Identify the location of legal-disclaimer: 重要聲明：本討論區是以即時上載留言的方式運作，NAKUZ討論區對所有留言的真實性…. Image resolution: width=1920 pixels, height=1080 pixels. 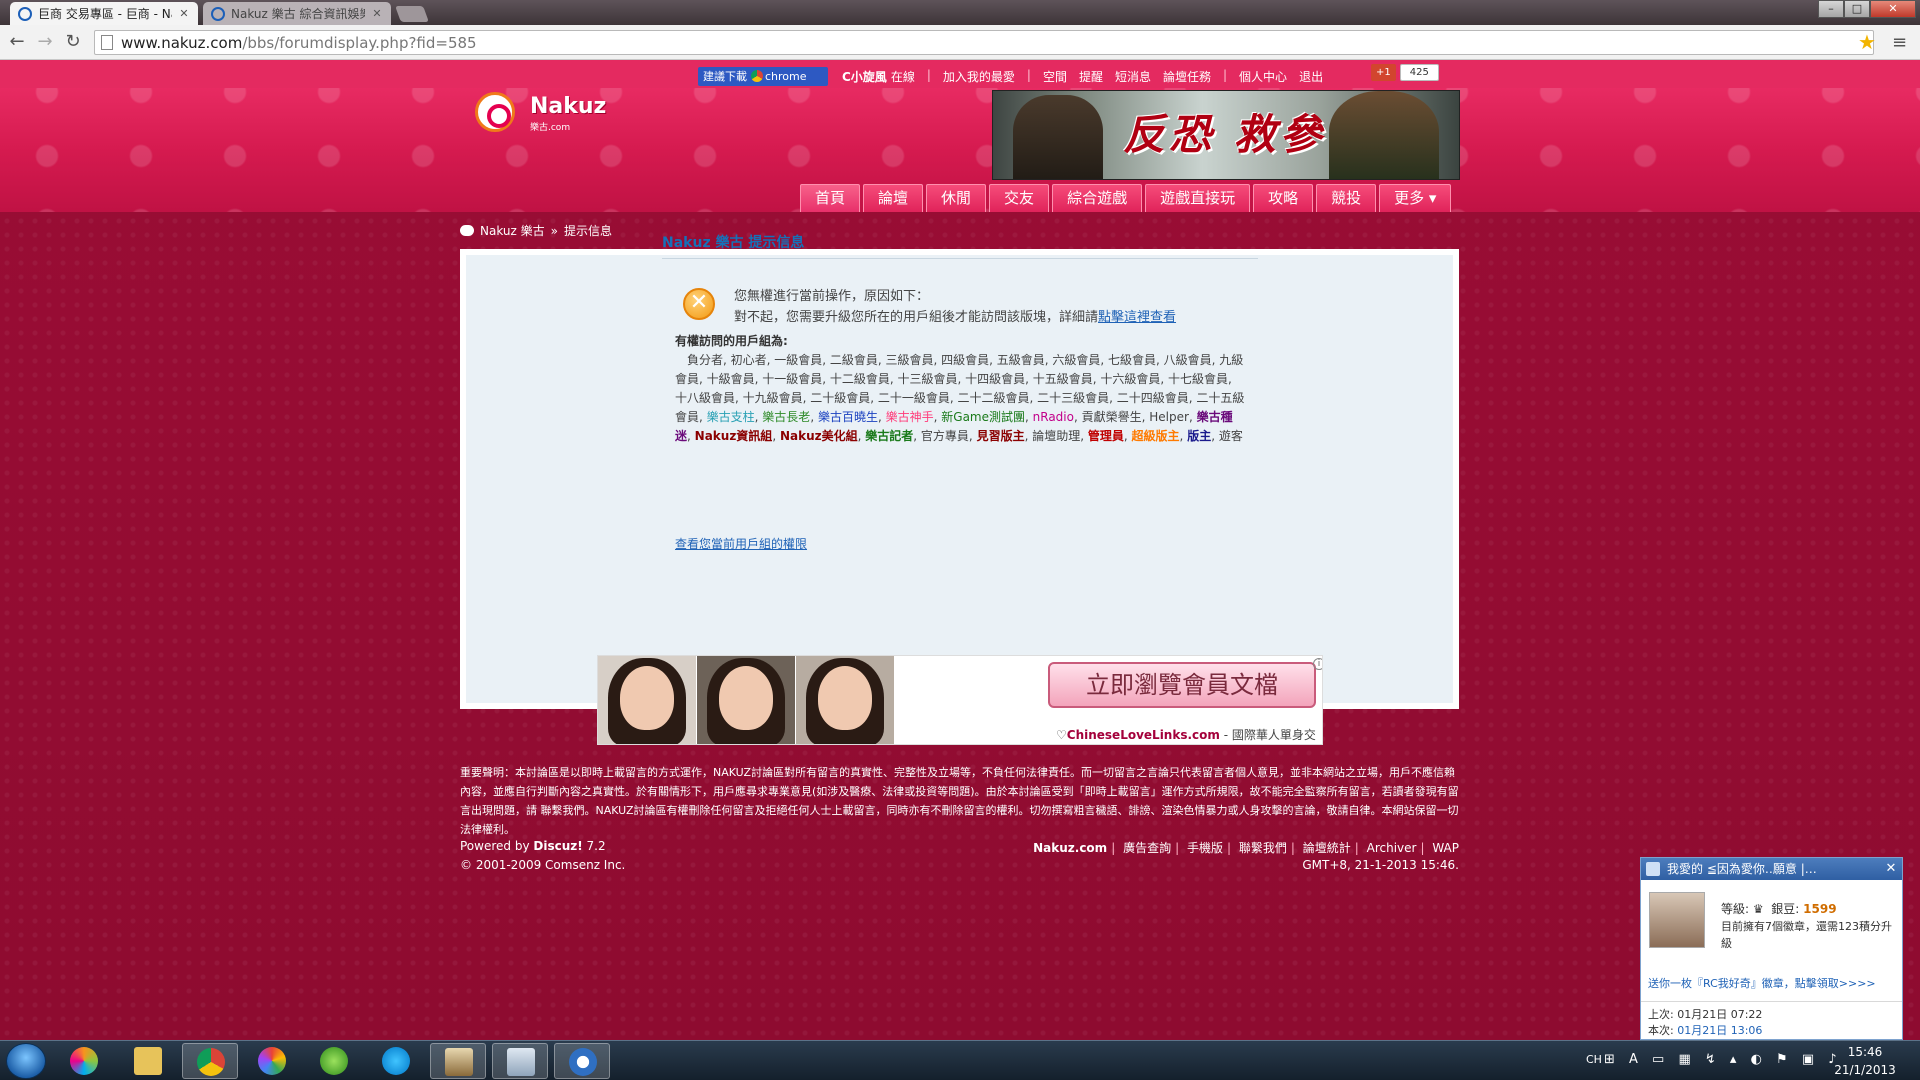
(959, 801).